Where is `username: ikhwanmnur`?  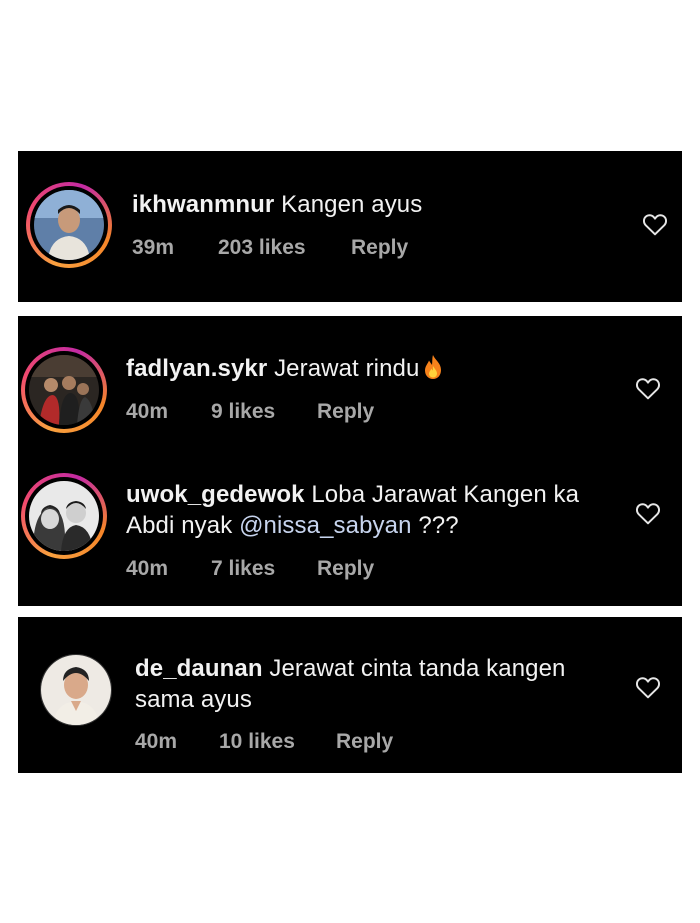 username: ikhwanmnur is located at coordinates (203, 204).